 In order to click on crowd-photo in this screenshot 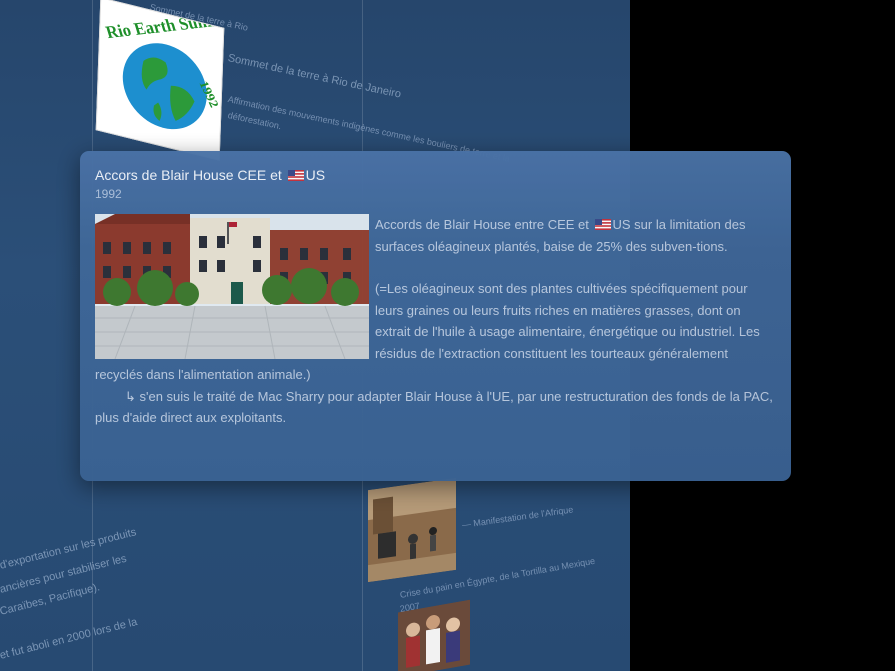, I will do `click(434, 635)`.